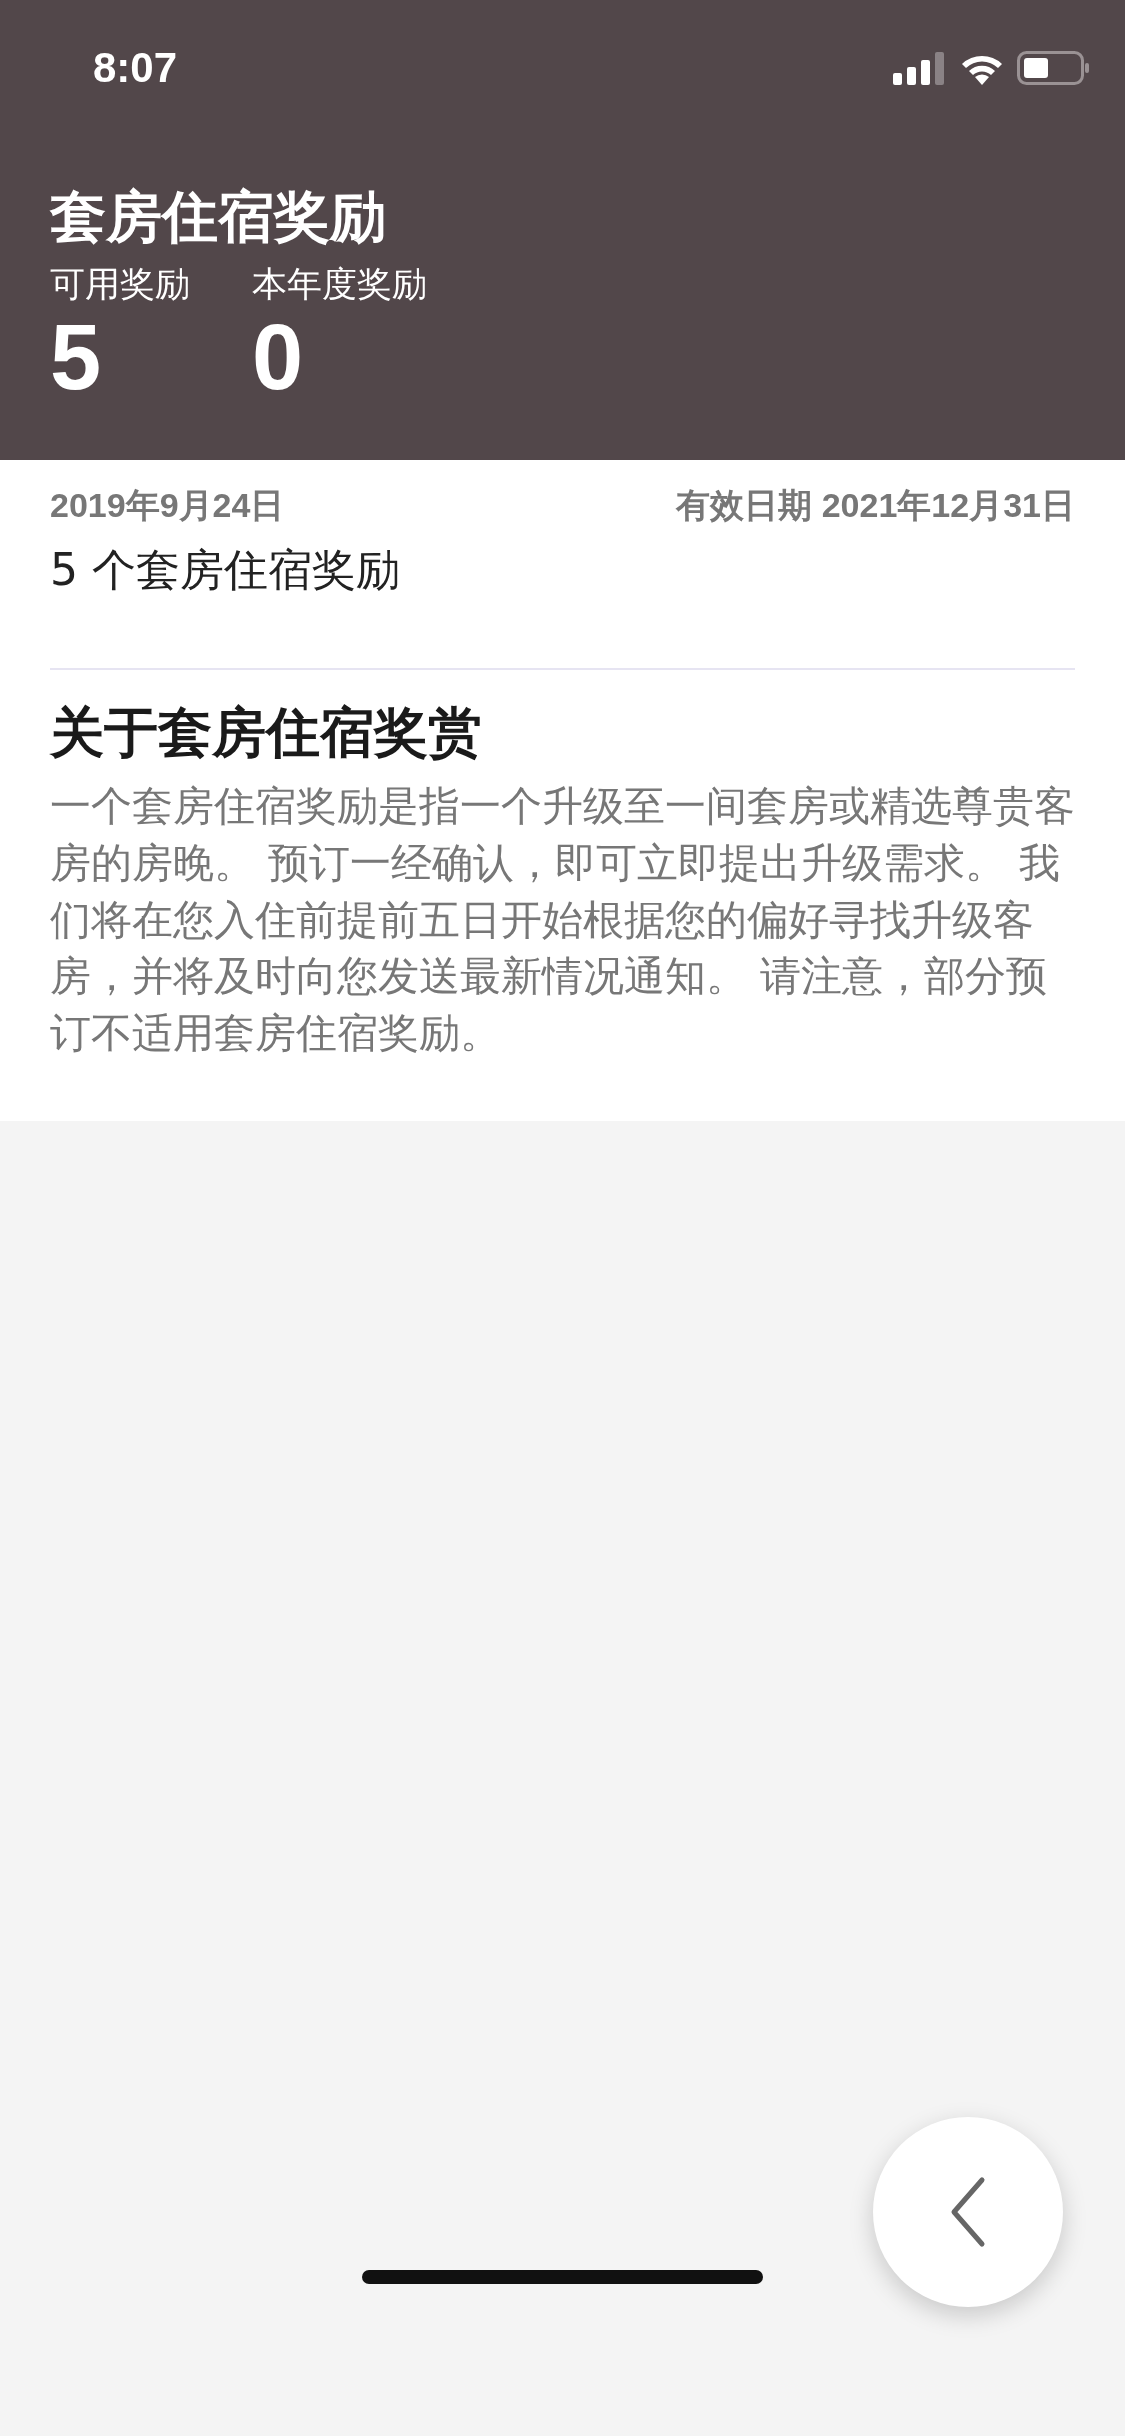 This screenshot has height=2436, width=1125. I want to click on stat-label: 本年度奖励, so click(339, 284).